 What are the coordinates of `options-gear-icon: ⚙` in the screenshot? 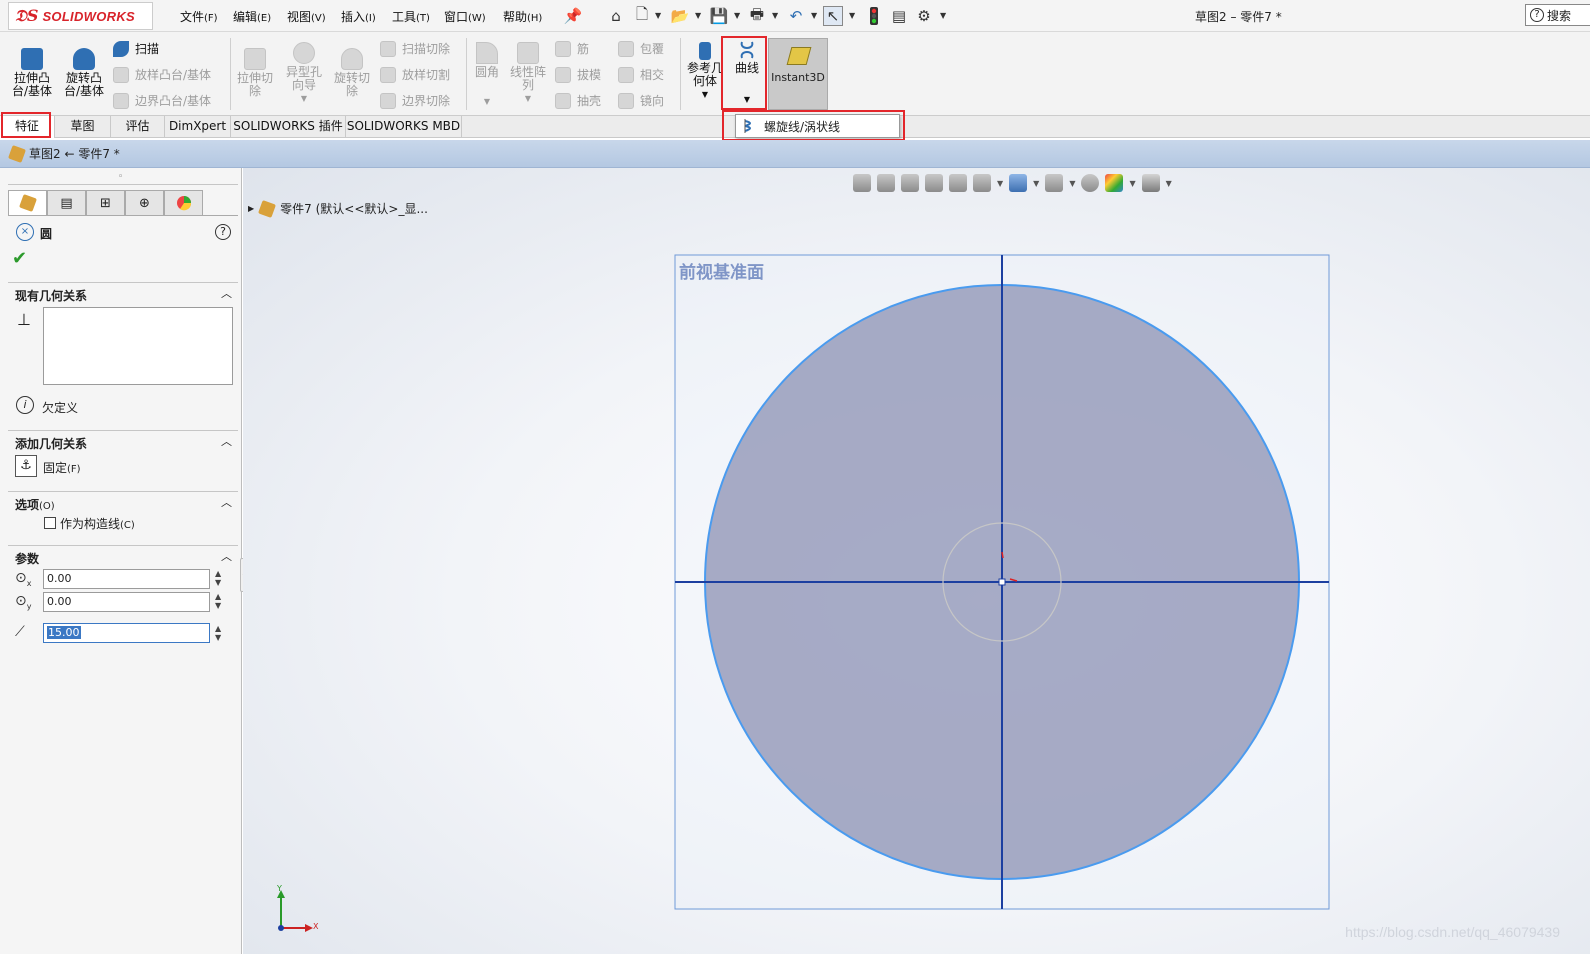 It's located at (924, 16).